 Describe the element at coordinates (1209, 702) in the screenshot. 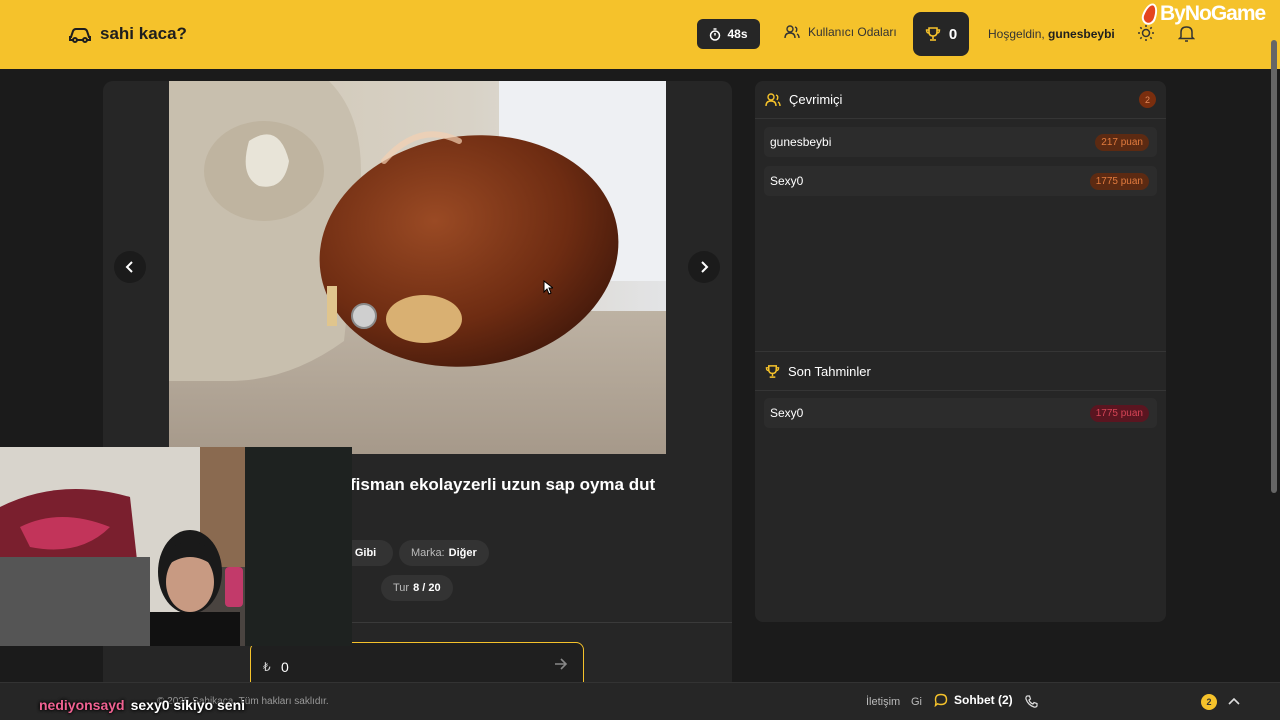

I see `chat-count-badge: 2` at that location.